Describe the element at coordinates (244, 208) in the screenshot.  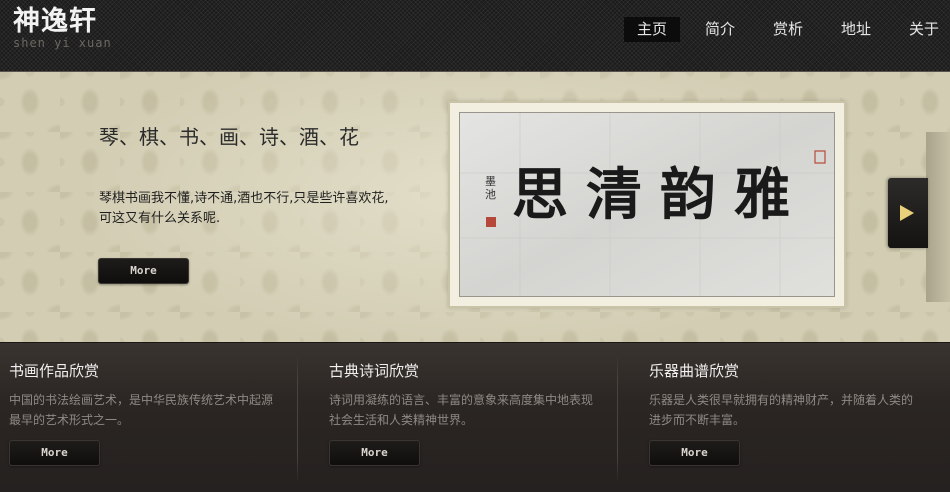
I see `hero-description: 琴棋书画我不懂,诗不通,酒也不行,只是些许喜欢花,可这又有什么关系呢.` at that location.